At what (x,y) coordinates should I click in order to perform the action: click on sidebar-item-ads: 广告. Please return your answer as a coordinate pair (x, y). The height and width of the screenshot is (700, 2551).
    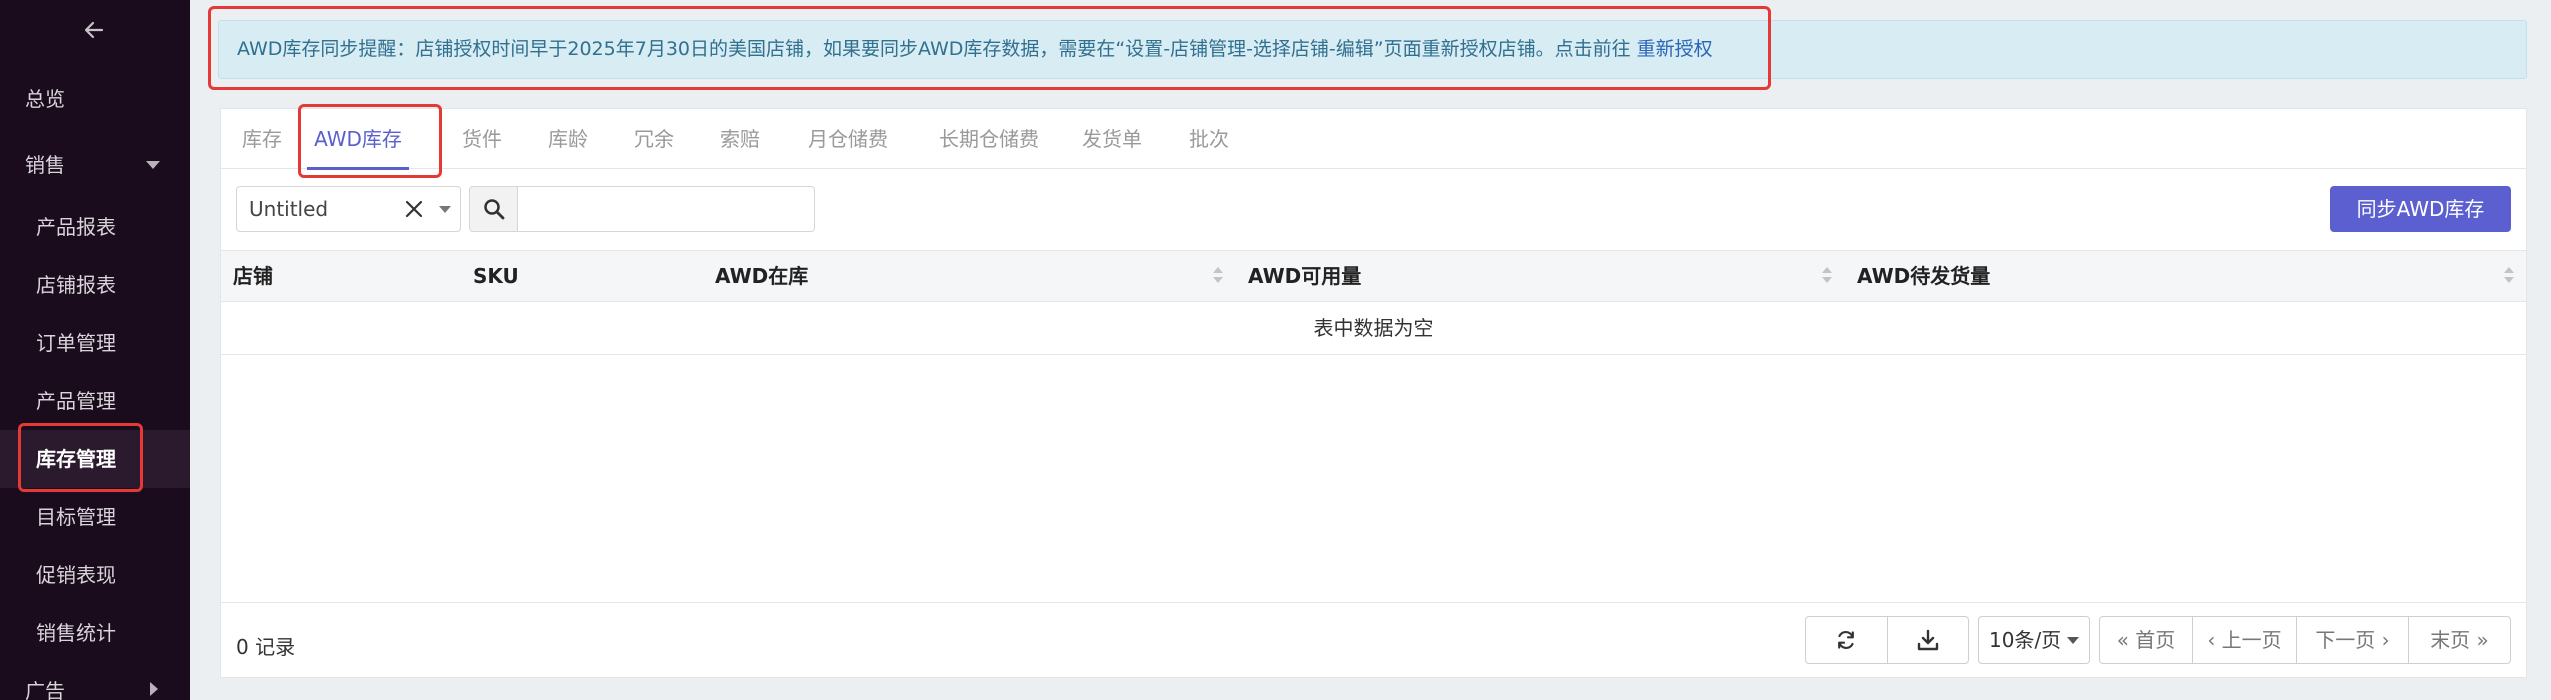
    Looking at the image, I should click on (95, 681).